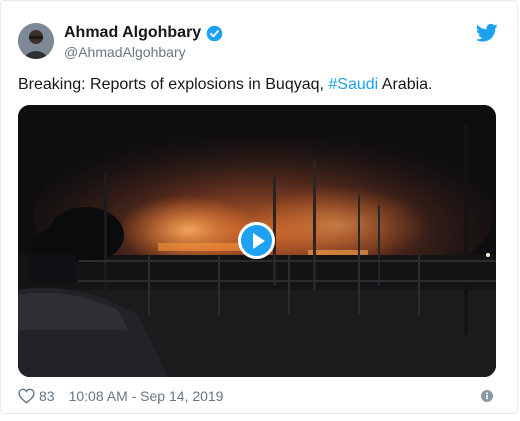  Describe the element at coordinates (36, 41) in the screenshot. I see `avatar` at that location.